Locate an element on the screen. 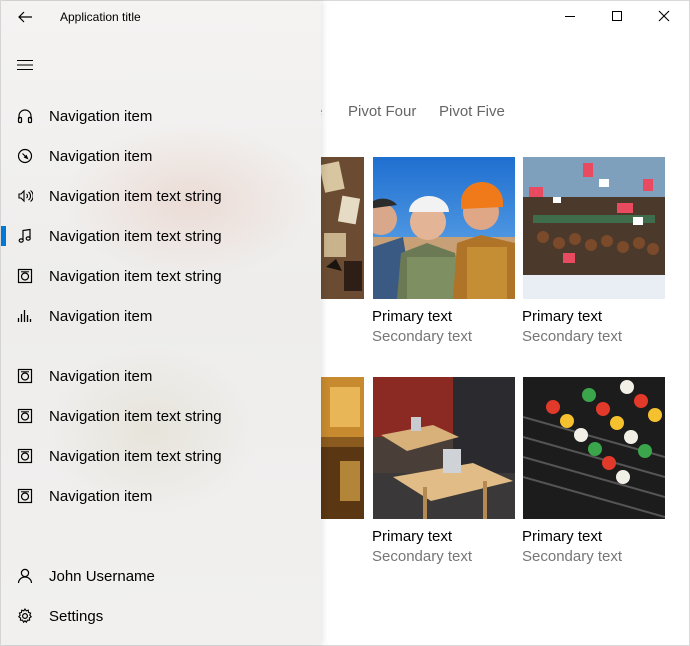 This screenshot has width=690, height=646. nav-item-7: Navigation item is located at coordinates (161, 376).